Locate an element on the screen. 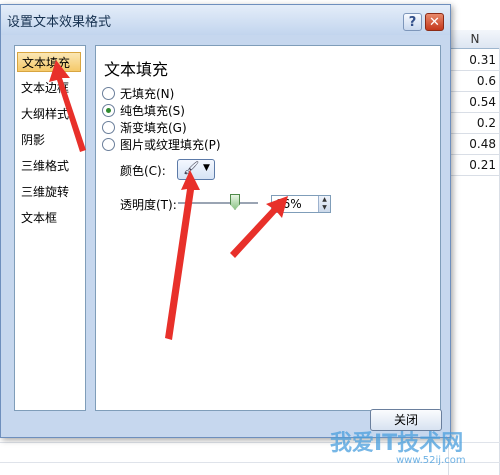 The height and width of the screenshot is (475, 500). color-picker-button: 🖌 ▼ is located at coordinates (196, 169).